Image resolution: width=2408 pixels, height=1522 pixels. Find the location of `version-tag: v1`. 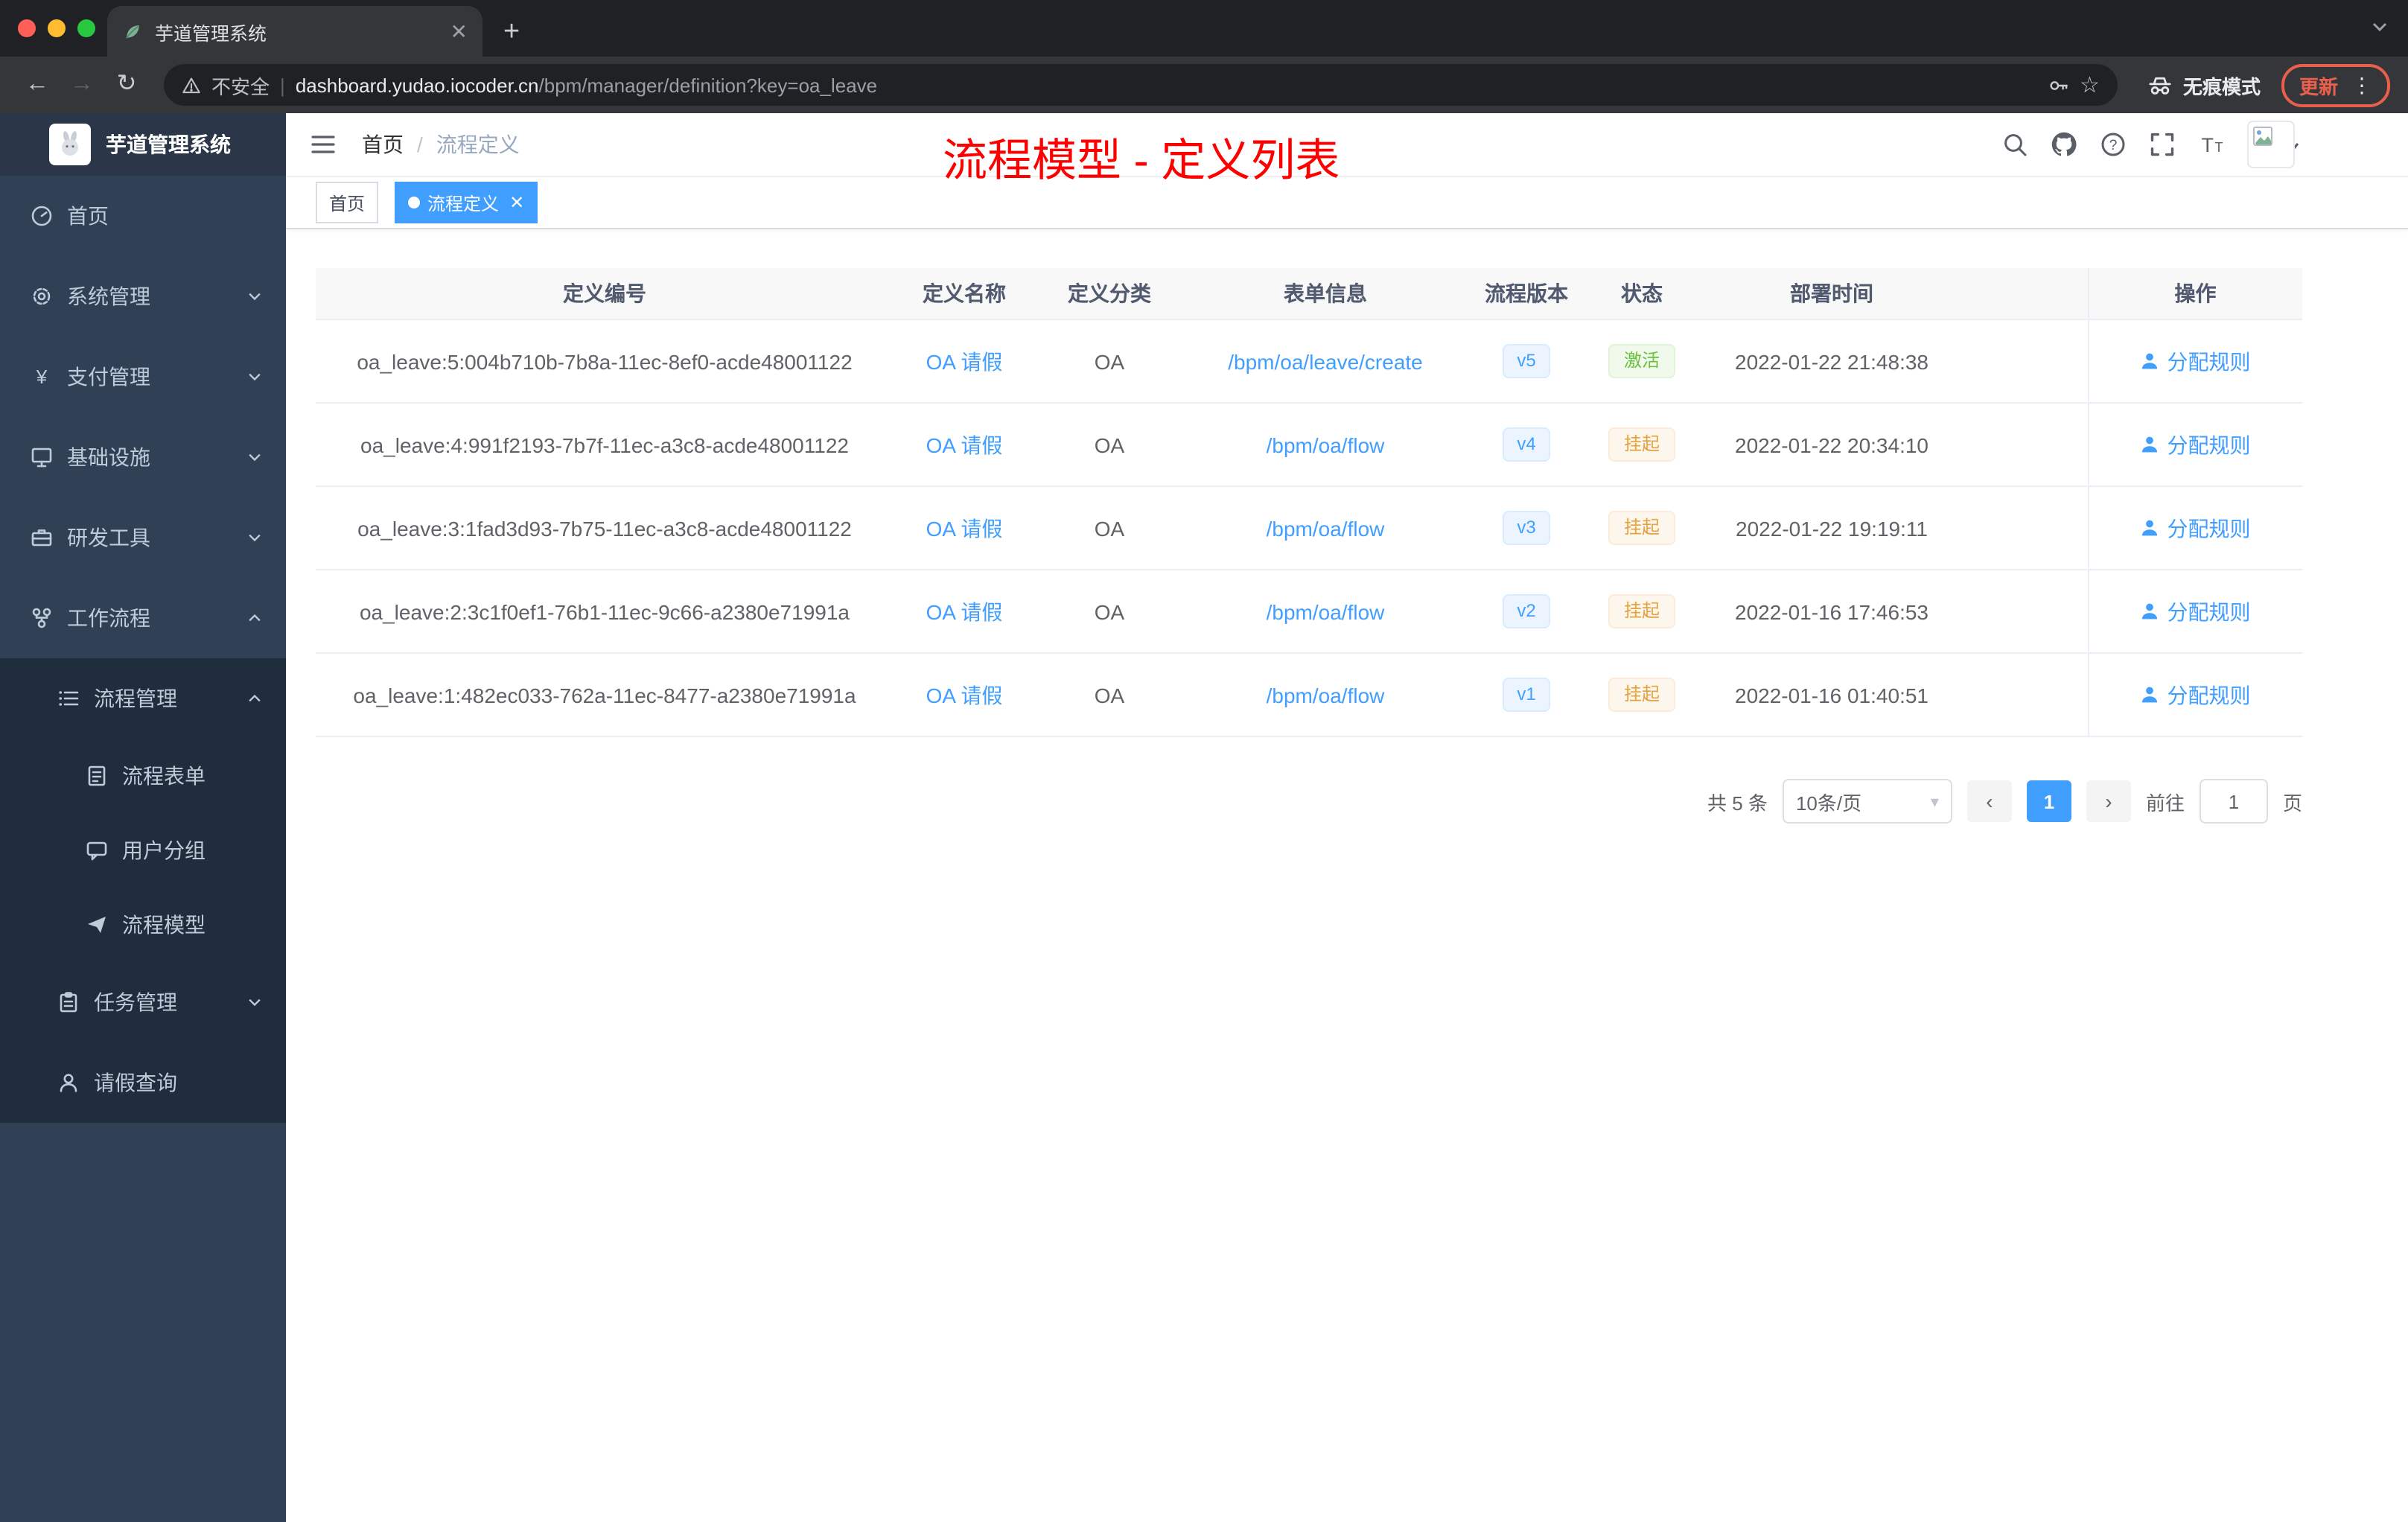

version-tag: v1 is located at coordinates (1526, 695).